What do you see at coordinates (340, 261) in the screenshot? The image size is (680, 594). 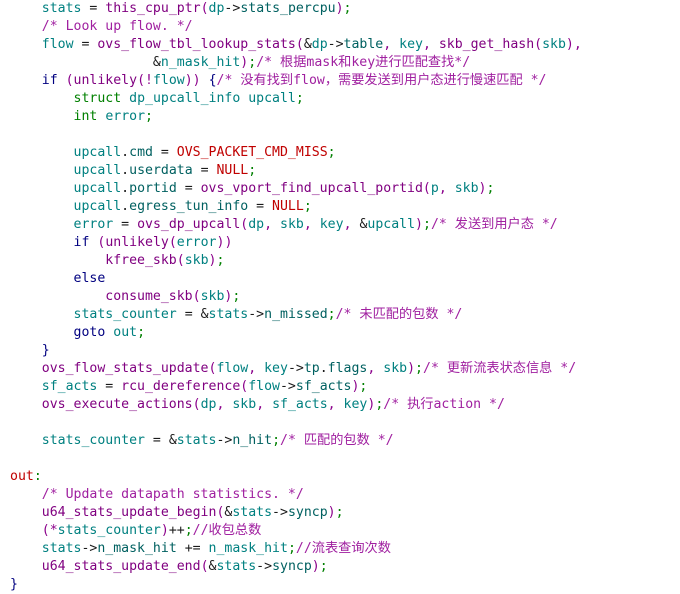 I see `code-line: kfree_skb(skb);` at bounding box center [340, 261].